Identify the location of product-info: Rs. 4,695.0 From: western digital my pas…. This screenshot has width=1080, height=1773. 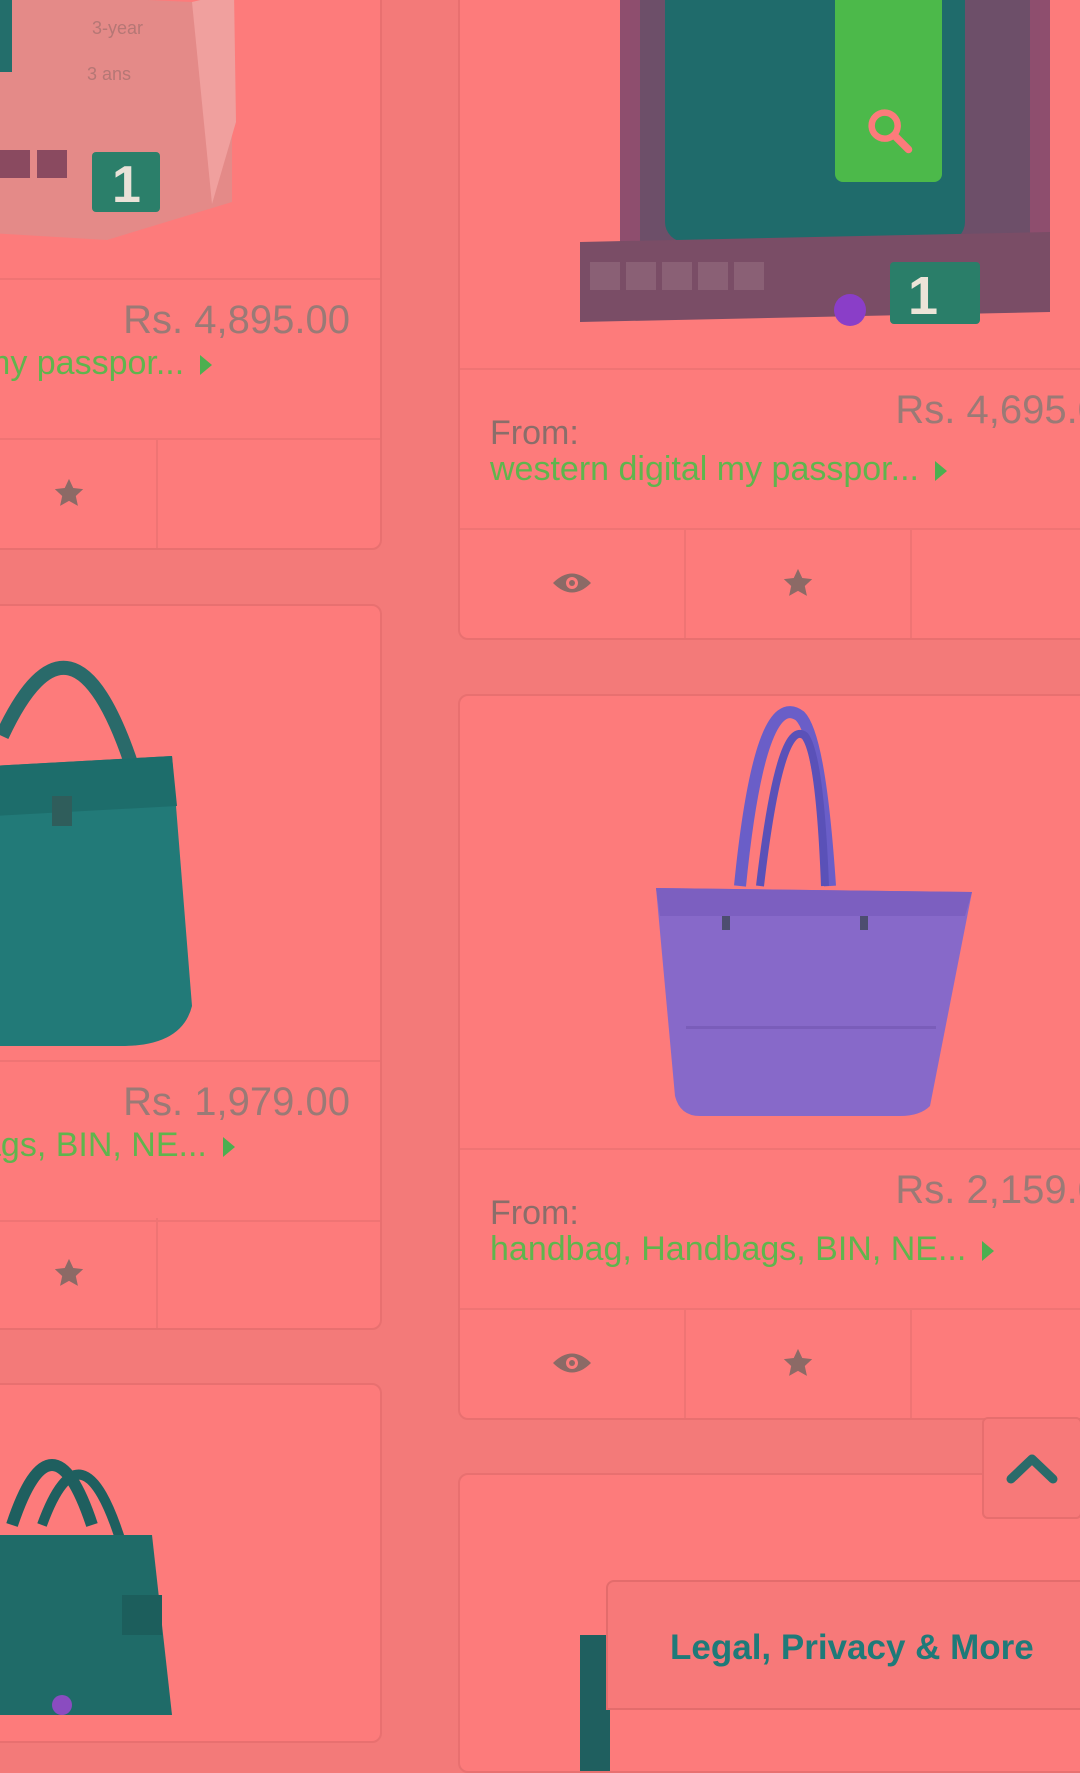
(770, 450).